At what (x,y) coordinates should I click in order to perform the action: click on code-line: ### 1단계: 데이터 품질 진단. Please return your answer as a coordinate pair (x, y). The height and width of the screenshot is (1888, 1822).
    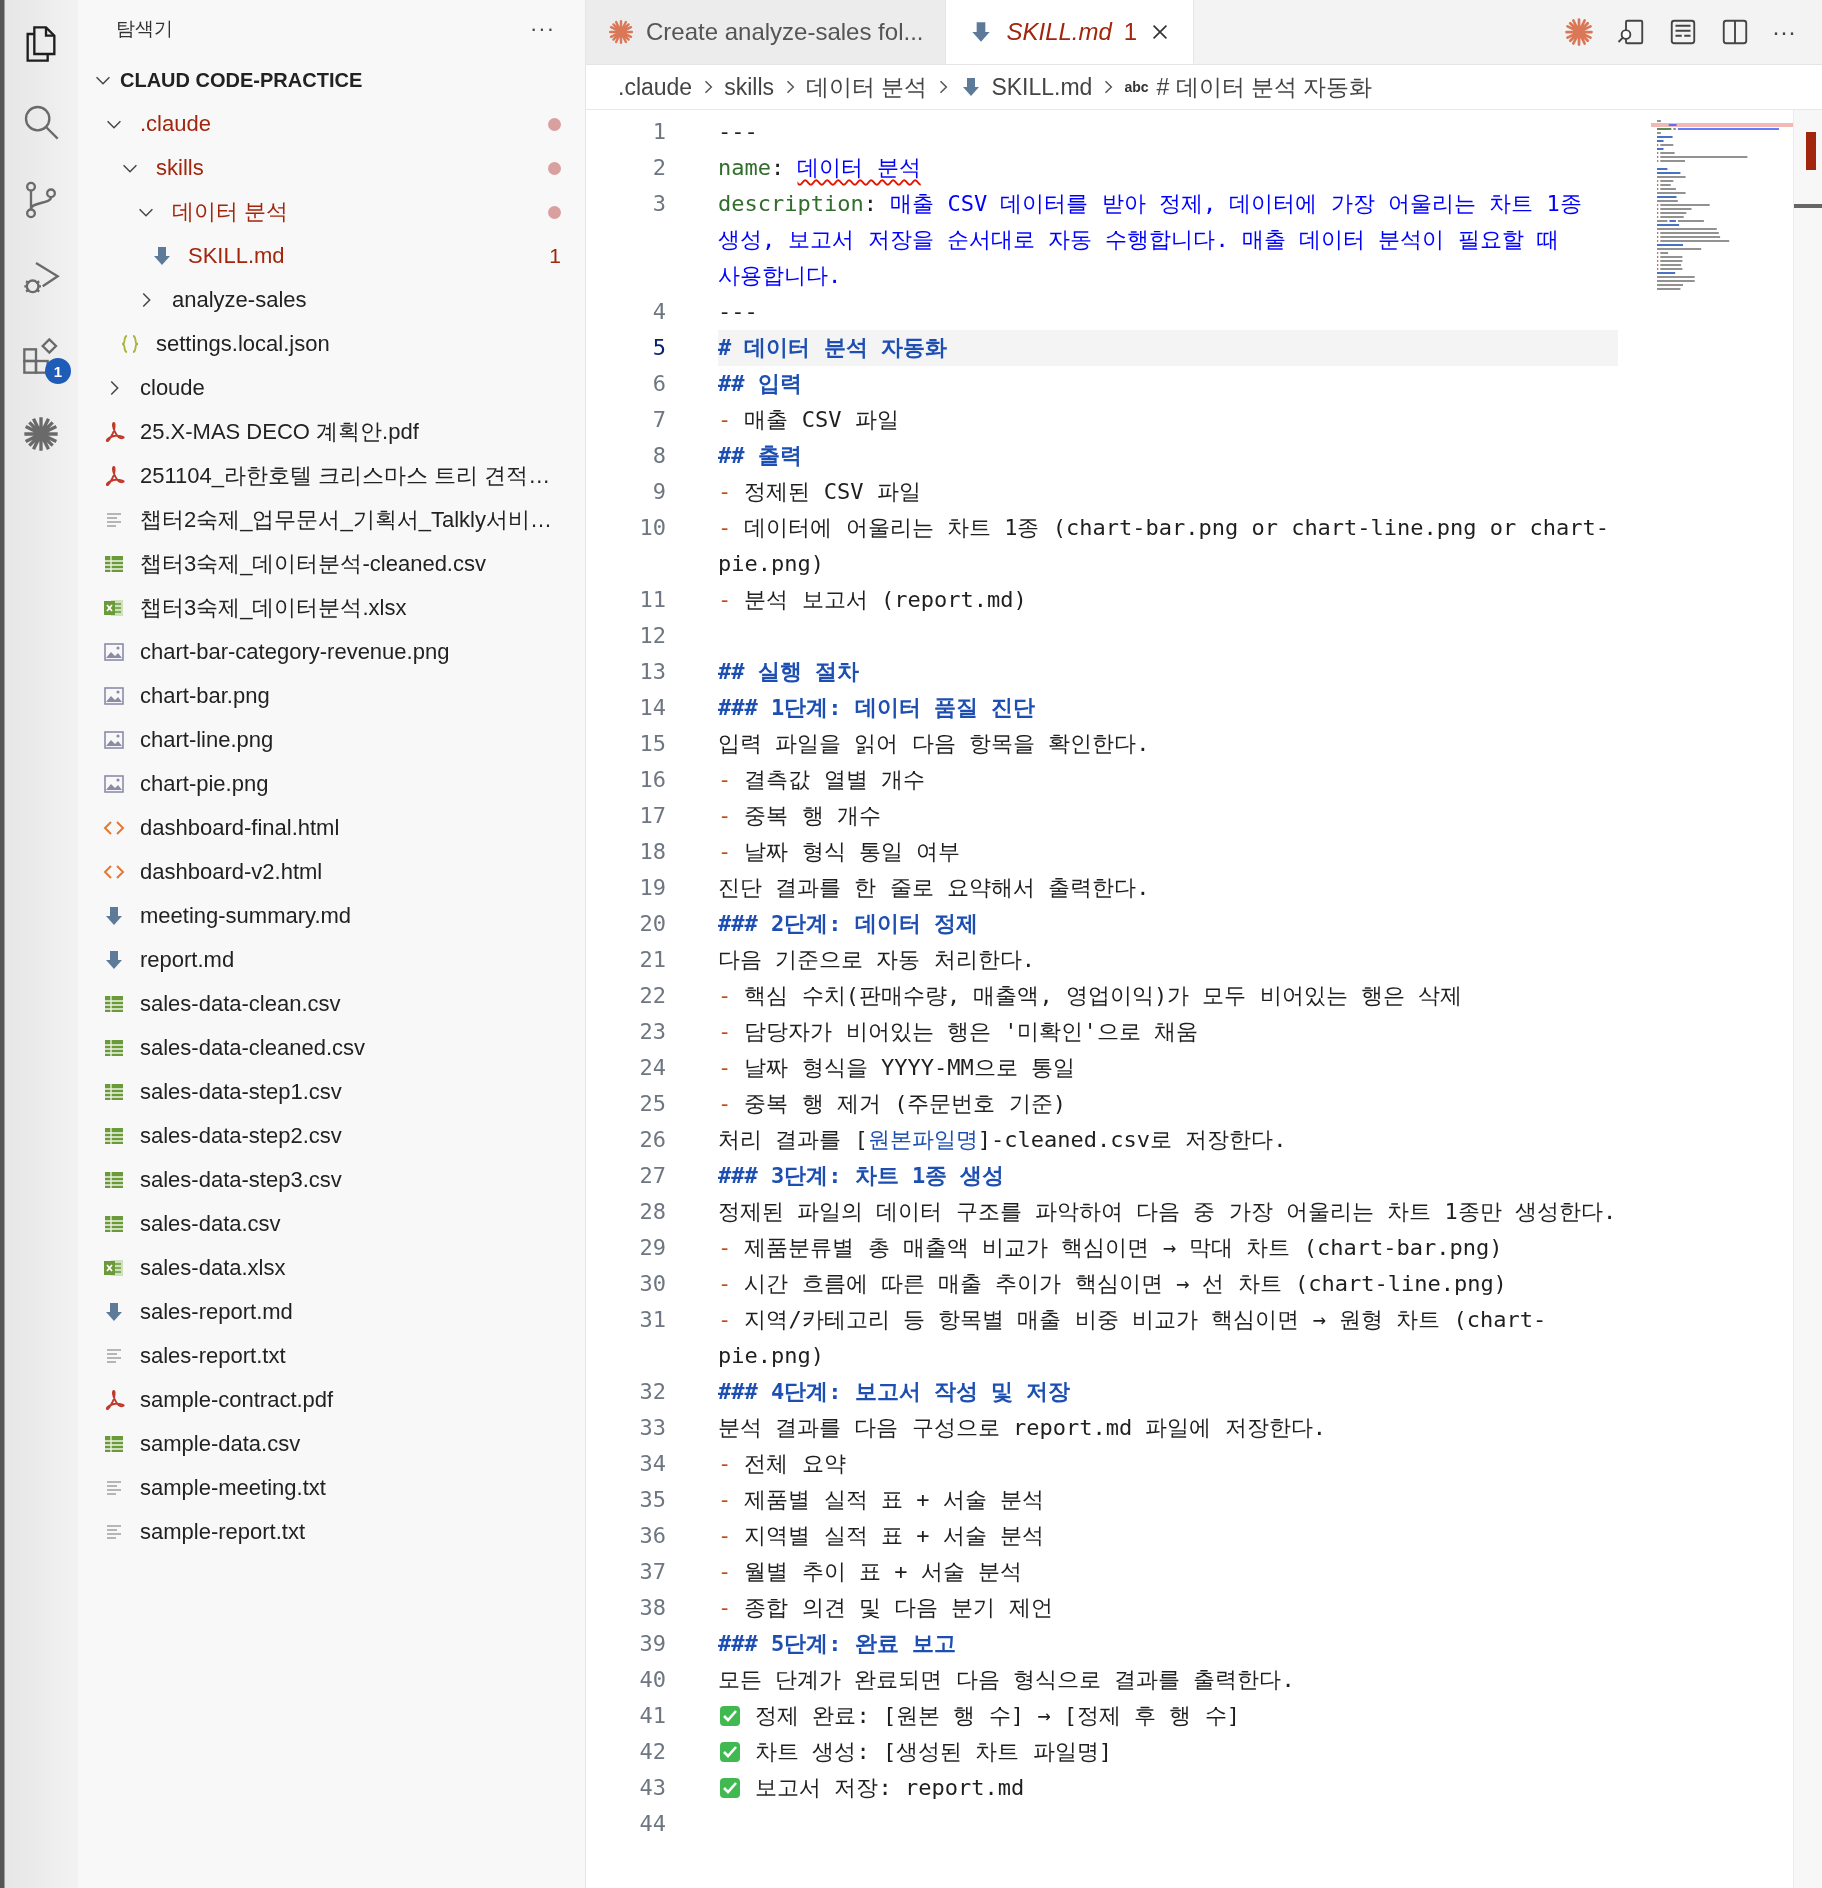
    Looking at the image, I should click on (877, 708).